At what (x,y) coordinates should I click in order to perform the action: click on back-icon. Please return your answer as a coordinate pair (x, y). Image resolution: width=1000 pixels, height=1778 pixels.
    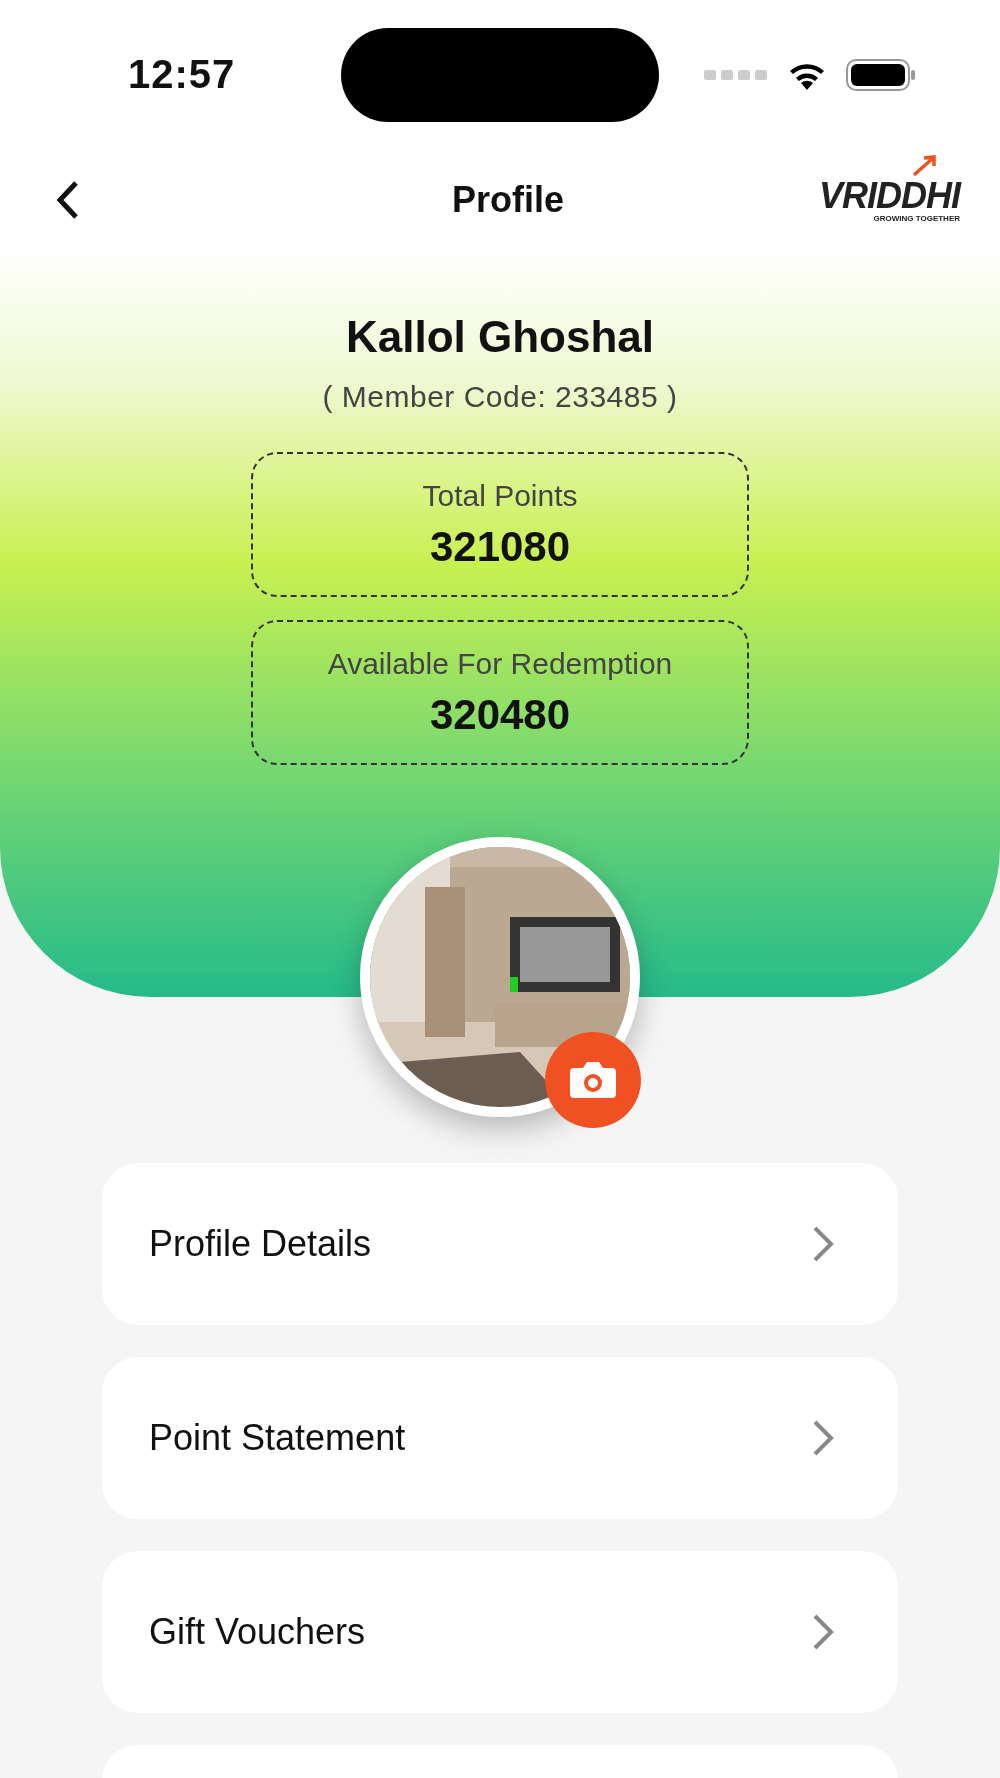
    Looking at the image, I should click on (68, 200).